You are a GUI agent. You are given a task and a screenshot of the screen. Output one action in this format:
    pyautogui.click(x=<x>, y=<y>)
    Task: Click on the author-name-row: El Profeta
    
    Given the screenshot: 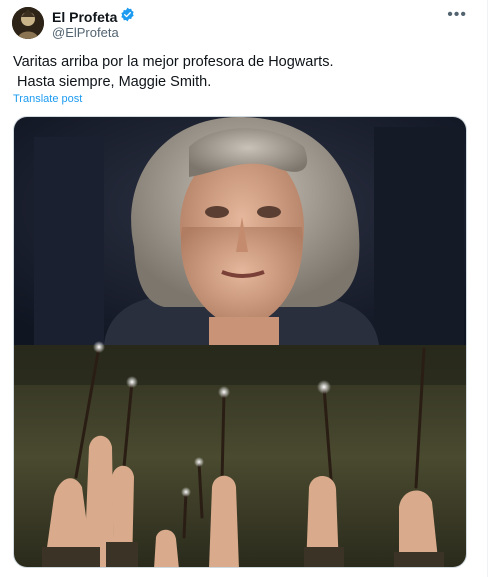 What is the action you would take?
    pyautogui.click(x=93, y=17)
    